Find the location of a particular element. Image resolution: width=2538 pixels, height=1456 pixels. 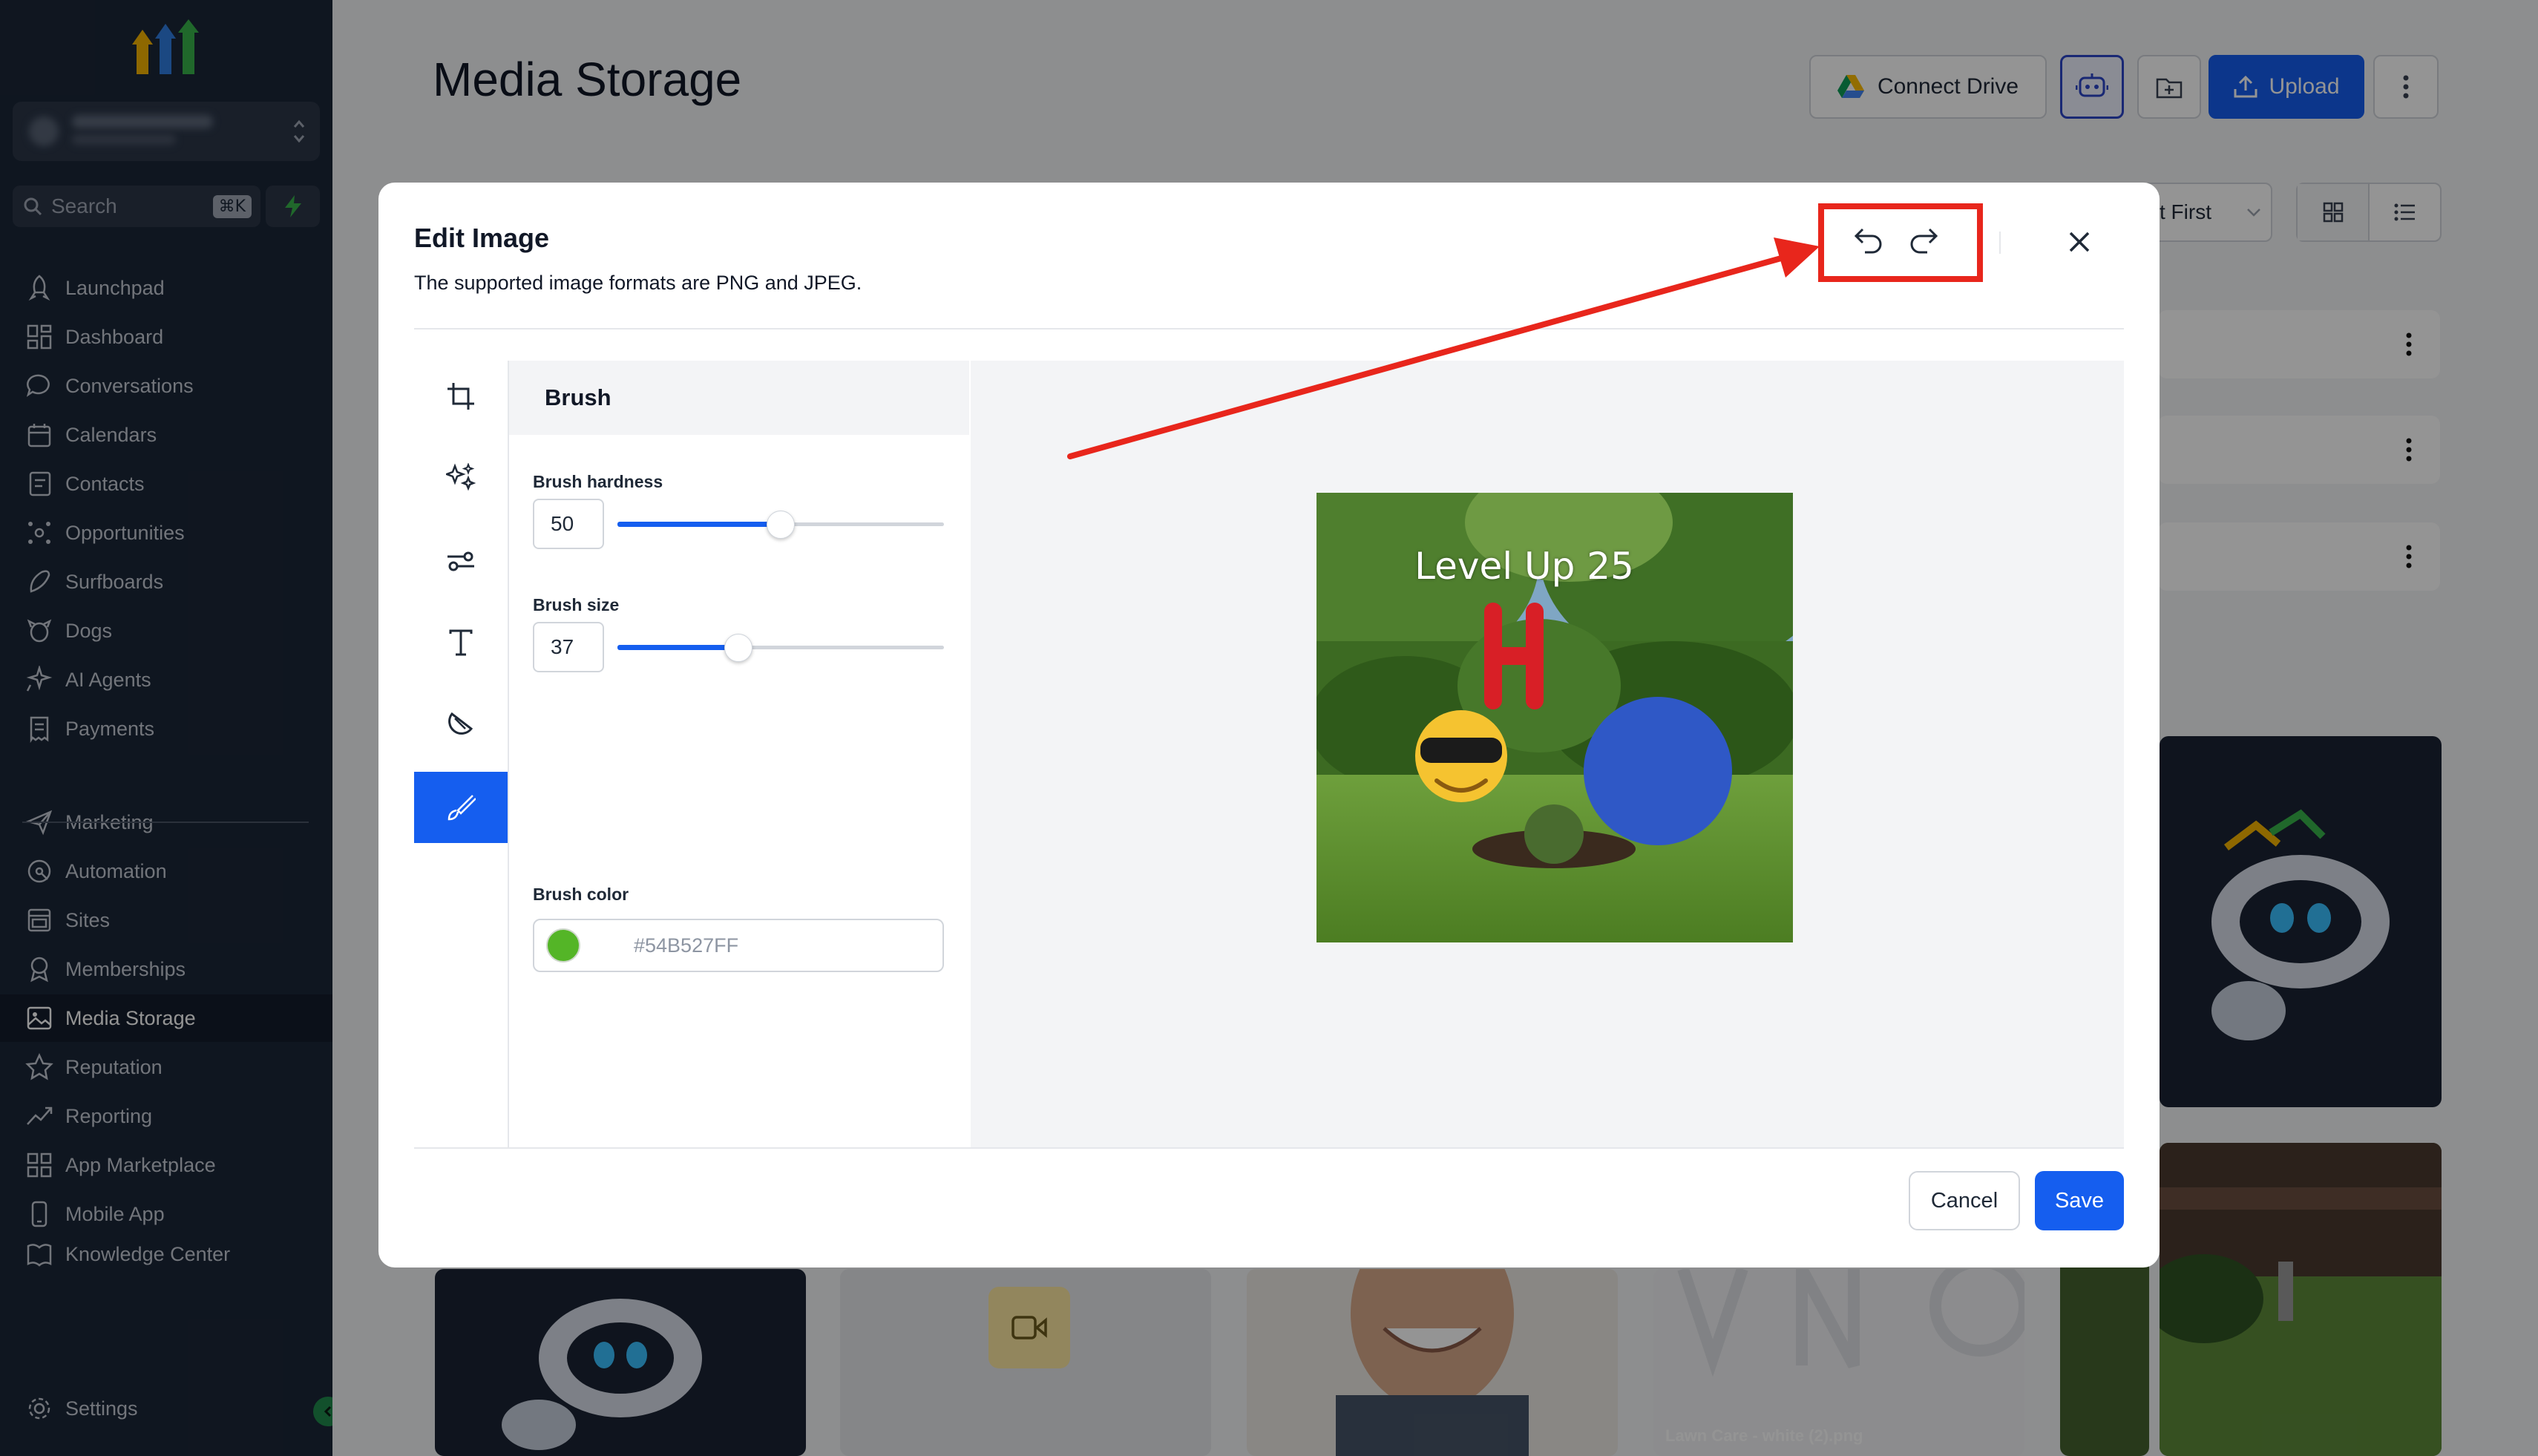

edited-image: Level Up 25 is located at coordinates (1554, 718).